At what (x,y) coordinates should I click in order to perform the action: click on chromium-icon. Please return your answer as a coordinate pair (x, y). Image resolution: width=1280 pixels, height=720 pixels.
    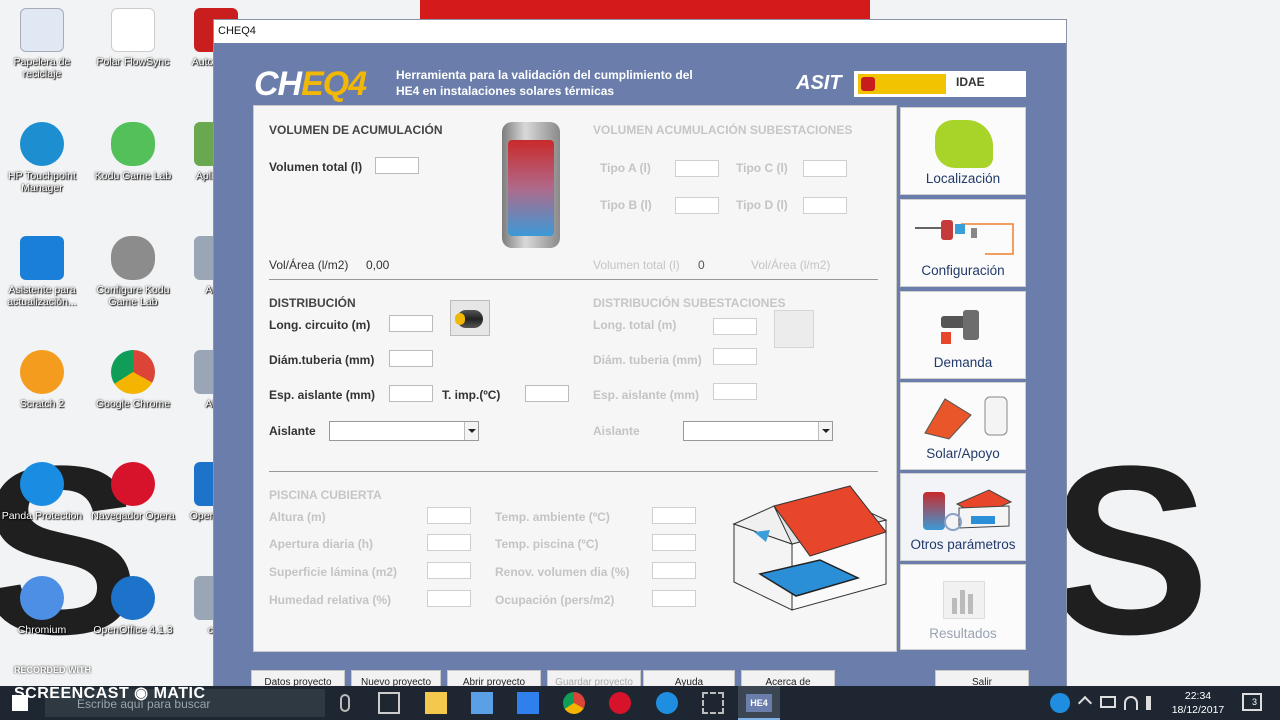
    Looking at the image, I should click on (42, 598).